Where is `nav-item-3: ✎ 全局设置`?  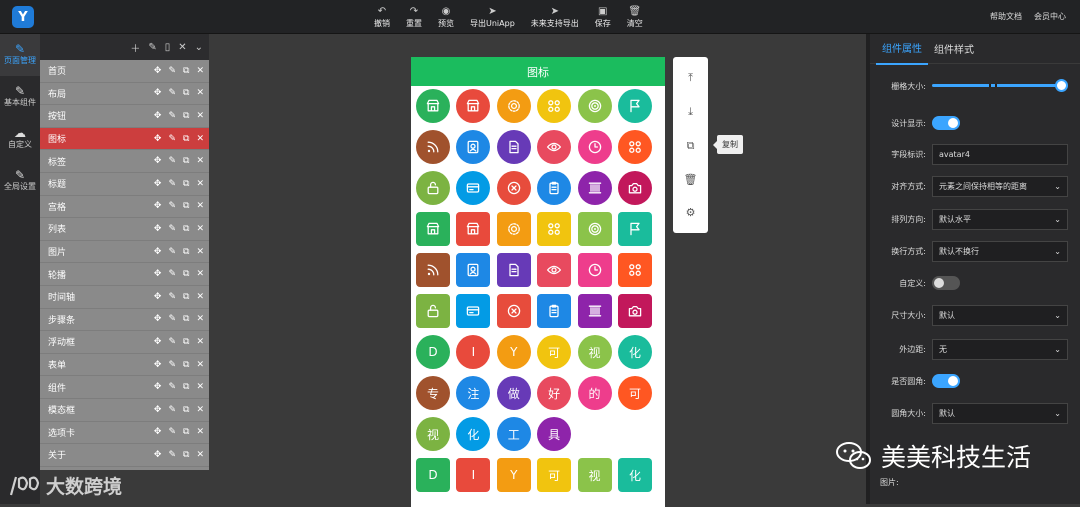
nav-item-3: ✎ 全局设置 is located at coordinates (20, 181).